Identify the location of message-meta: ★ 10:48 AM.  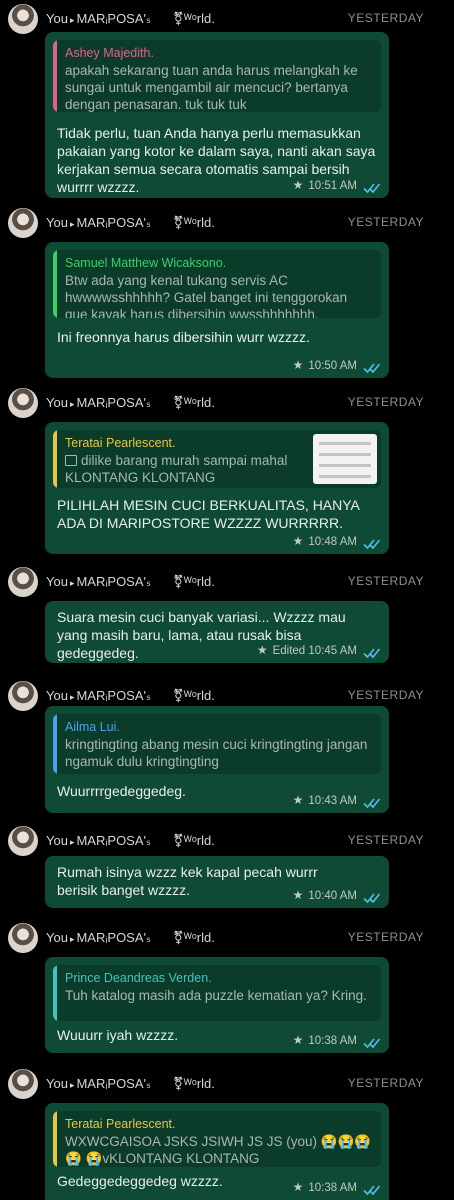
(336, 542).